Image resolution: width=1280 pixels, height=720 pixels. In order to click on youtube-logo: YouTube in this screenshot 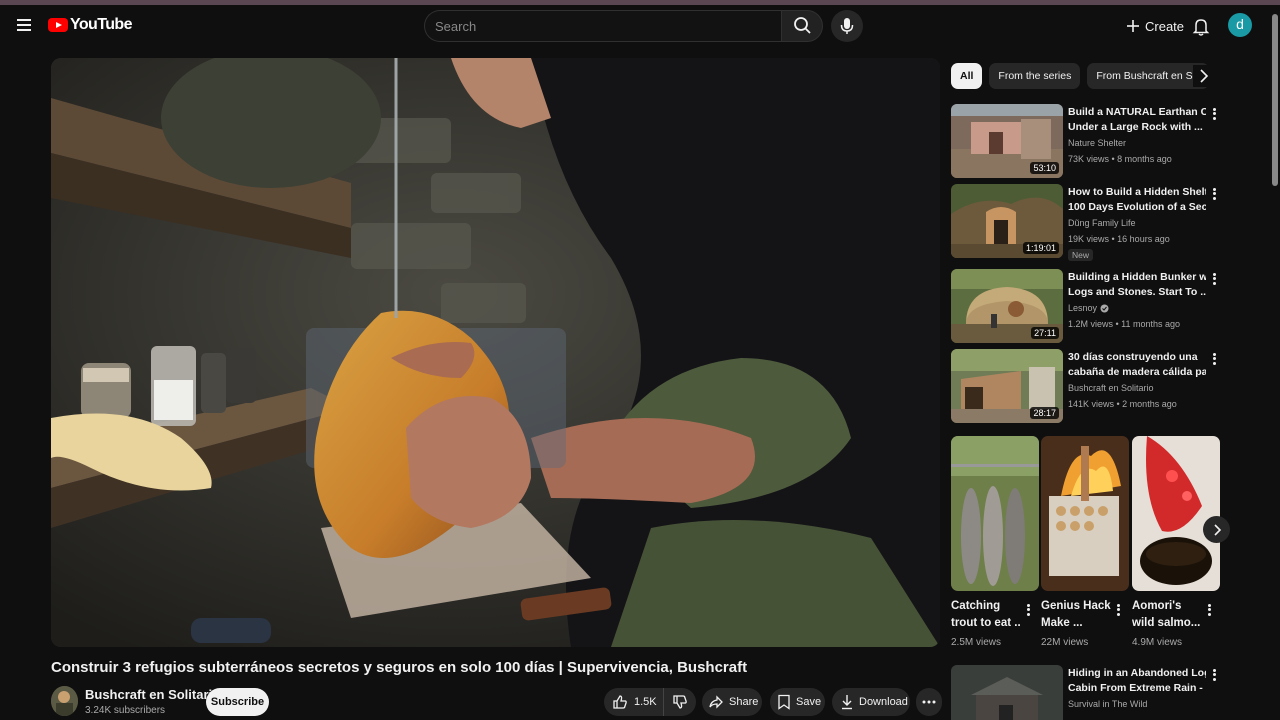, I will do `click(90, 25)`.